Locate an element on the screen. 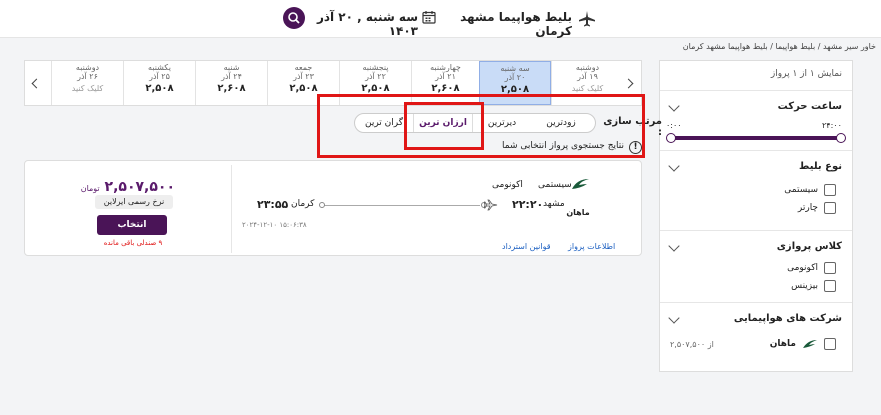  chevron-right-icon is located at coordinates (628, 83).